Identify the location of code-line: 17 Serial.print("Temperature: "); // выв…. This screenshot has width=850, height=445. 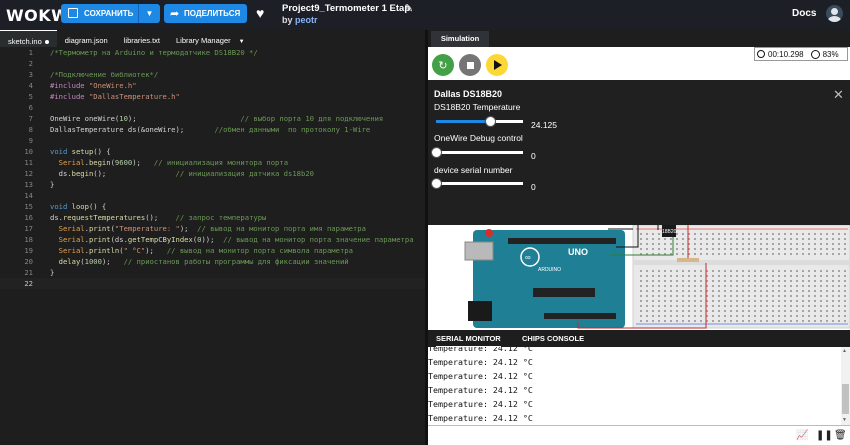
(212, 228).